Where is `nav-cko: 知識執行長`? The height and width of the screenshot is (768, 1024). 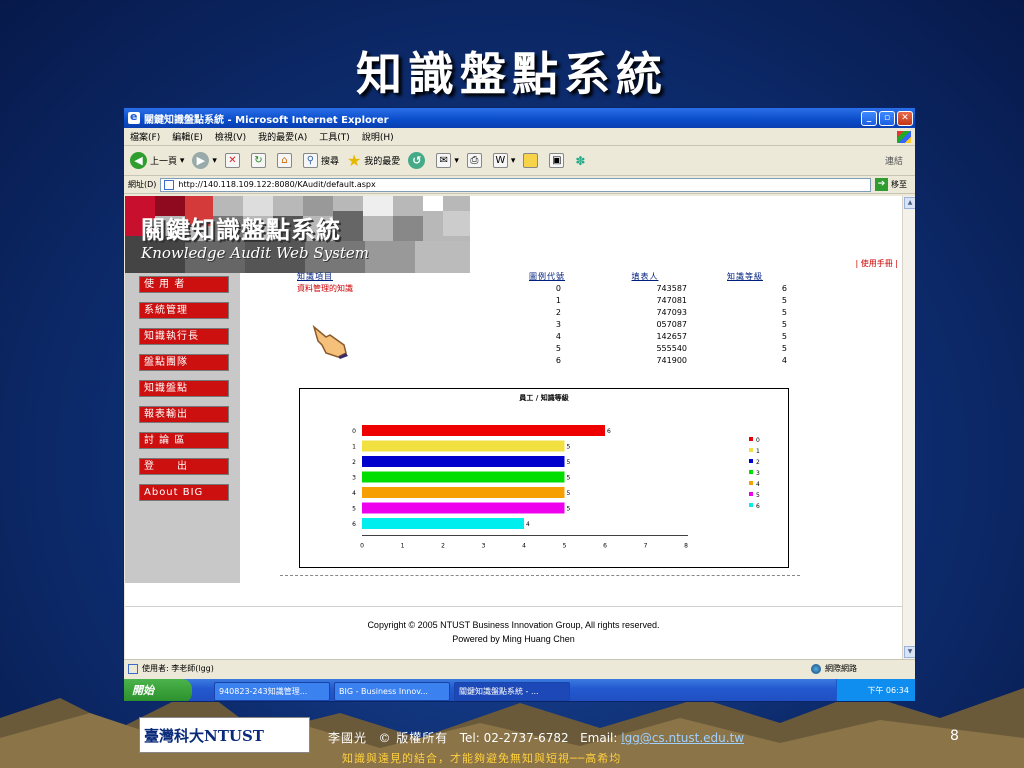 nav-cko: 知識執行長 is located at coordinates (184, 336).